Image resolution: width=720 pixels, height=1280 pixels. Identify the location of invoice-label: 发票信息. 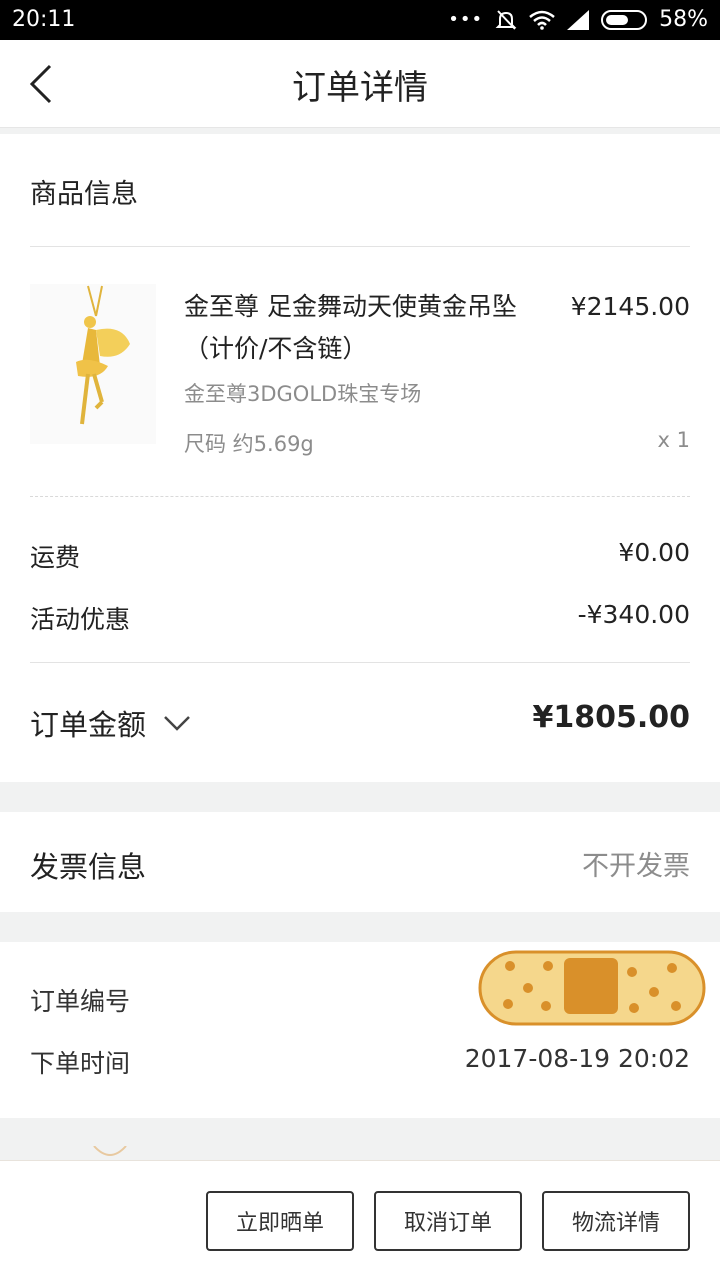
(88, 867).